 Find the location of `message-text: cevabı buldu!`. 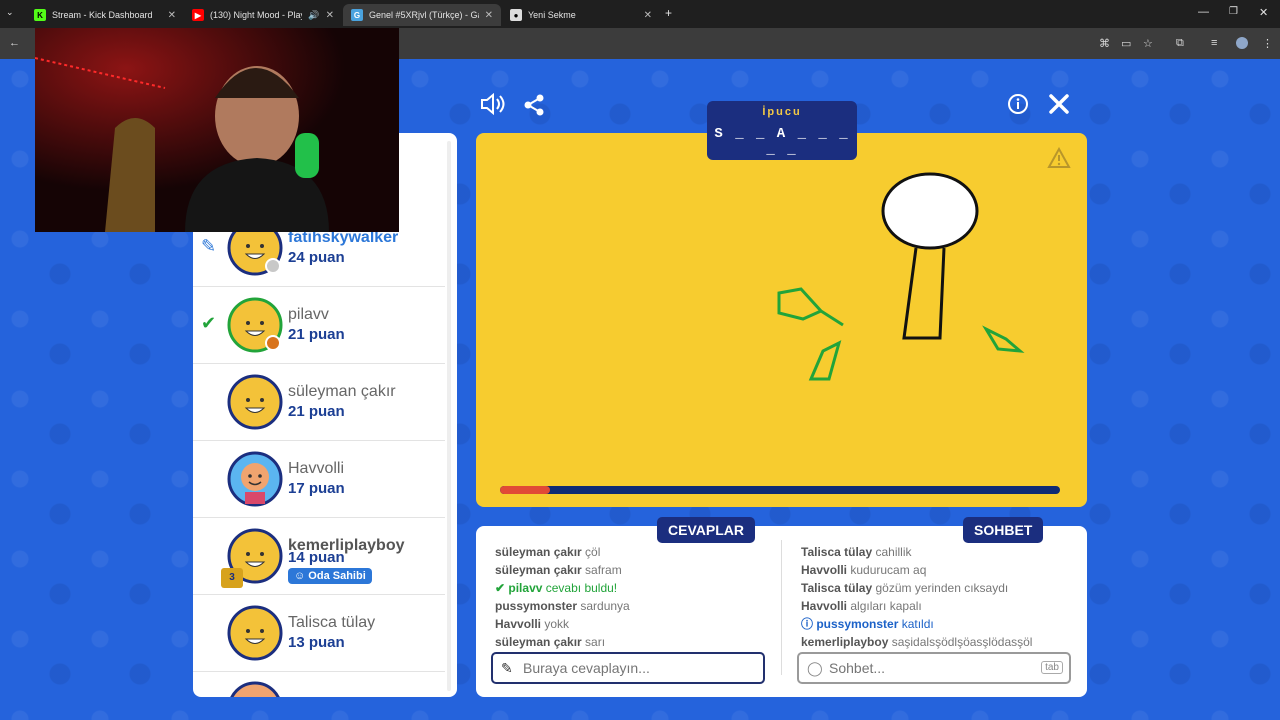

message-text: cevabı buldu! is located at coordinates (580, 588).